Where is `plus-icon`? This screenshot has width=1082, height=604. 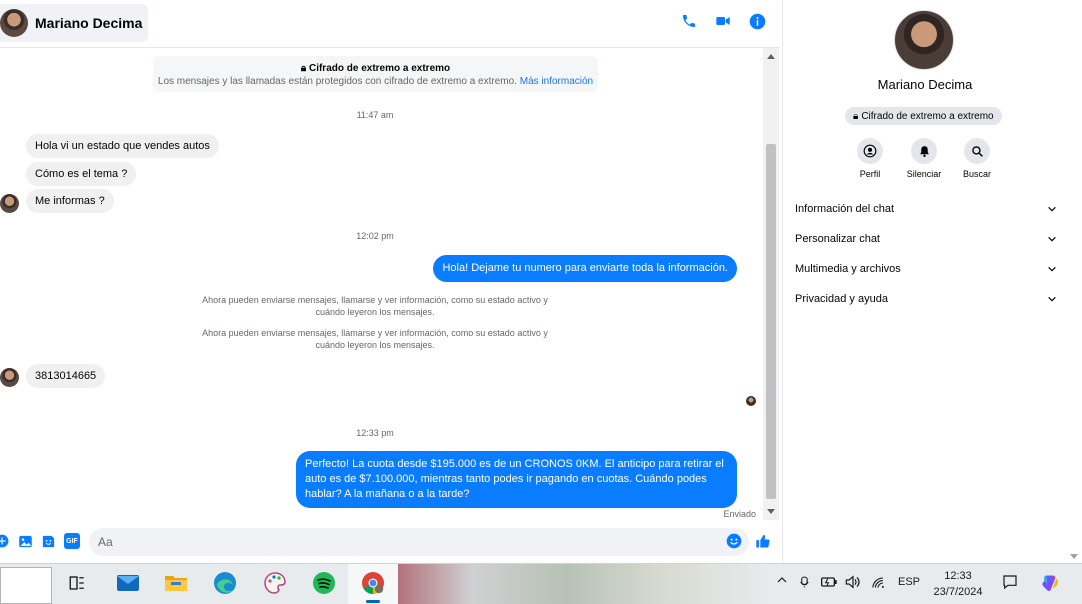
plus-icon is located at coordinates (5, 541).